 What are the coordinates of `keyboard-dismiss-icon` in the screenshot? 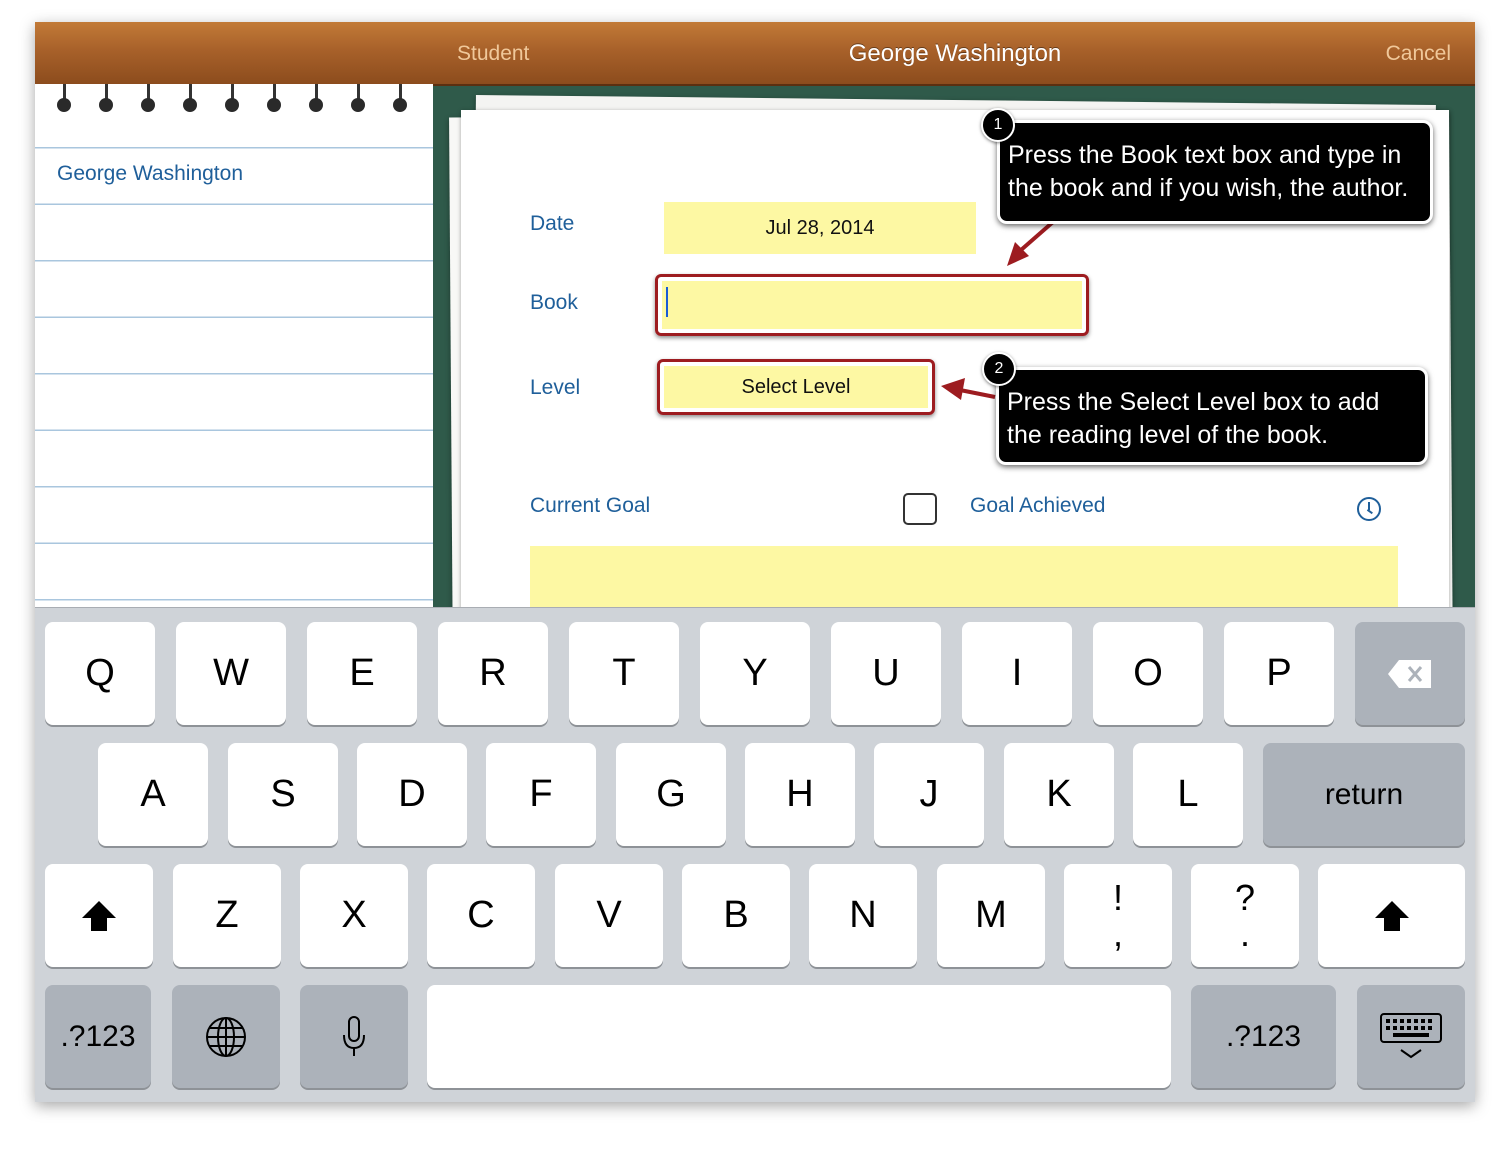 It's located at (1411, 1035).